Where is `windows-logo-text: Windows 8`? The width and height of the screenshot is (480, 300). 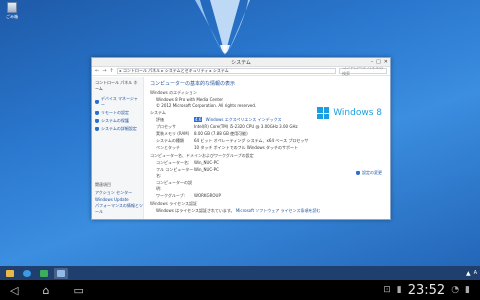
windows-logo-text: Windows 8 is located at coordinates (357, 113).